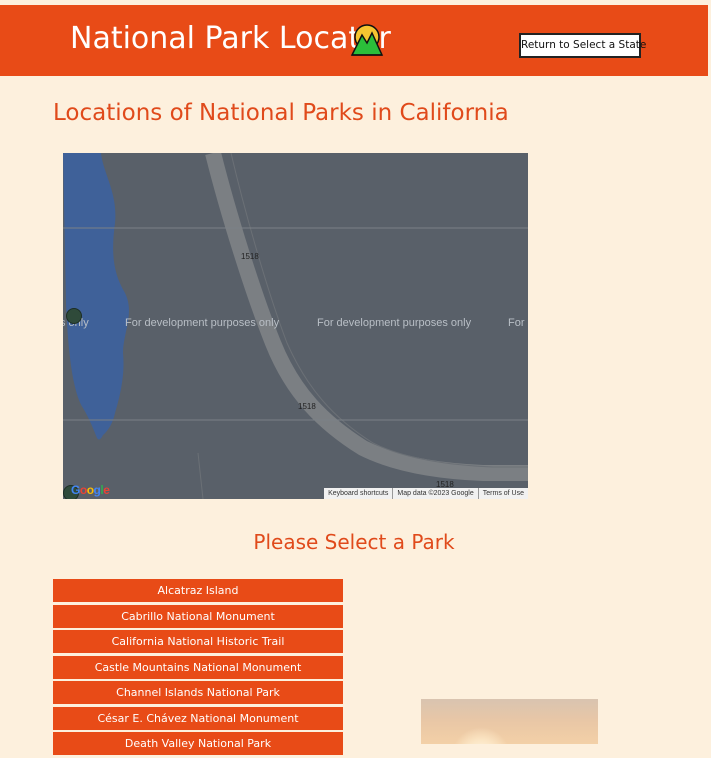 The image size is (711, 758). Describe the element at coordinates (230, 38) in the screenshot. I see `app-title: National Park Locator` at that location.